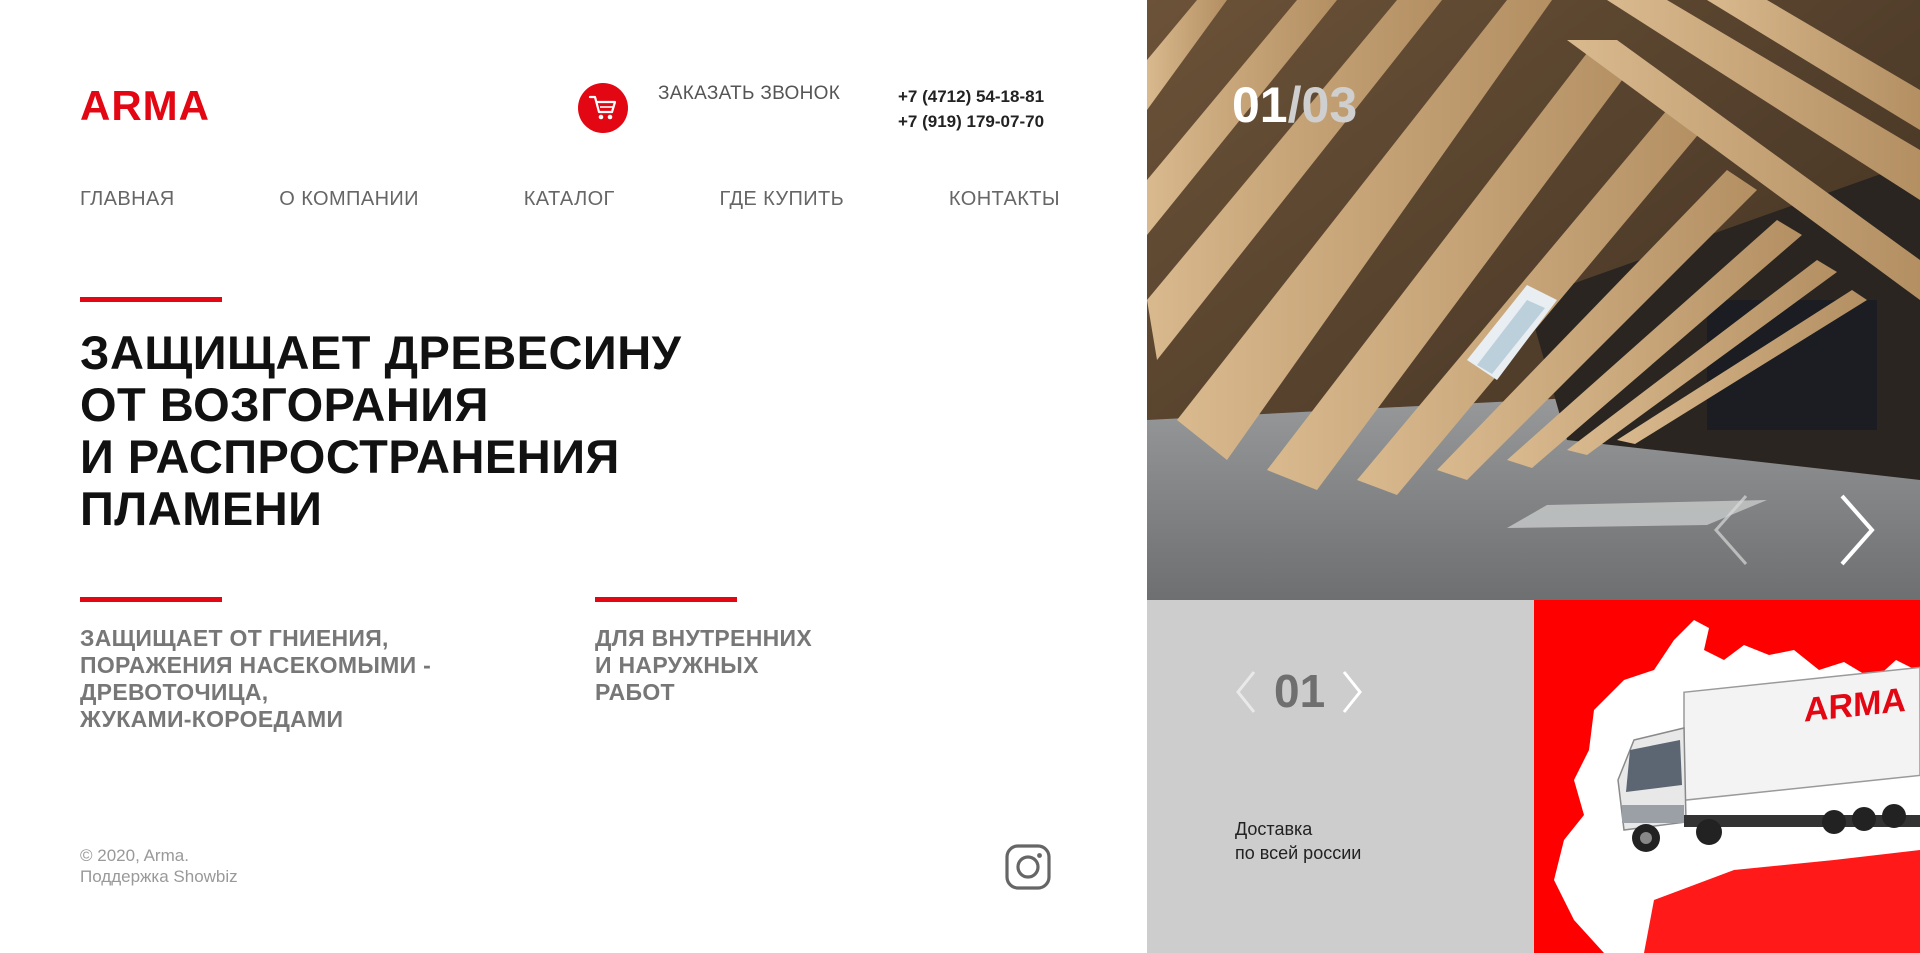 This screenshot has height=953, width=1920. I want to click on mini-slider-prev-button, so click(1246, 692).